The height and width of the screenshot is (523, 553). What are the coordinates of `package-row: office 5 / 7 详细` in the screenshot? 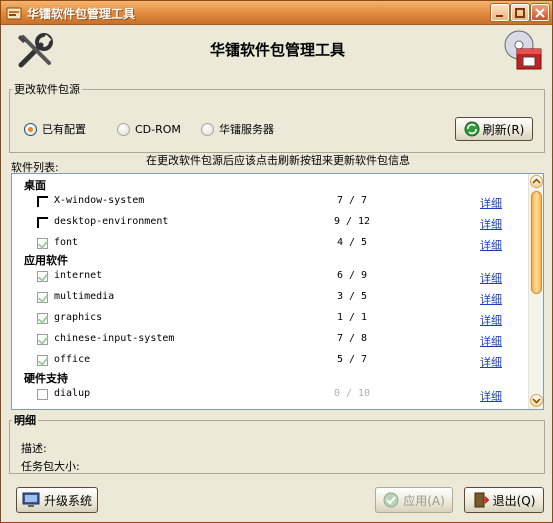 It's located at (271, 361).